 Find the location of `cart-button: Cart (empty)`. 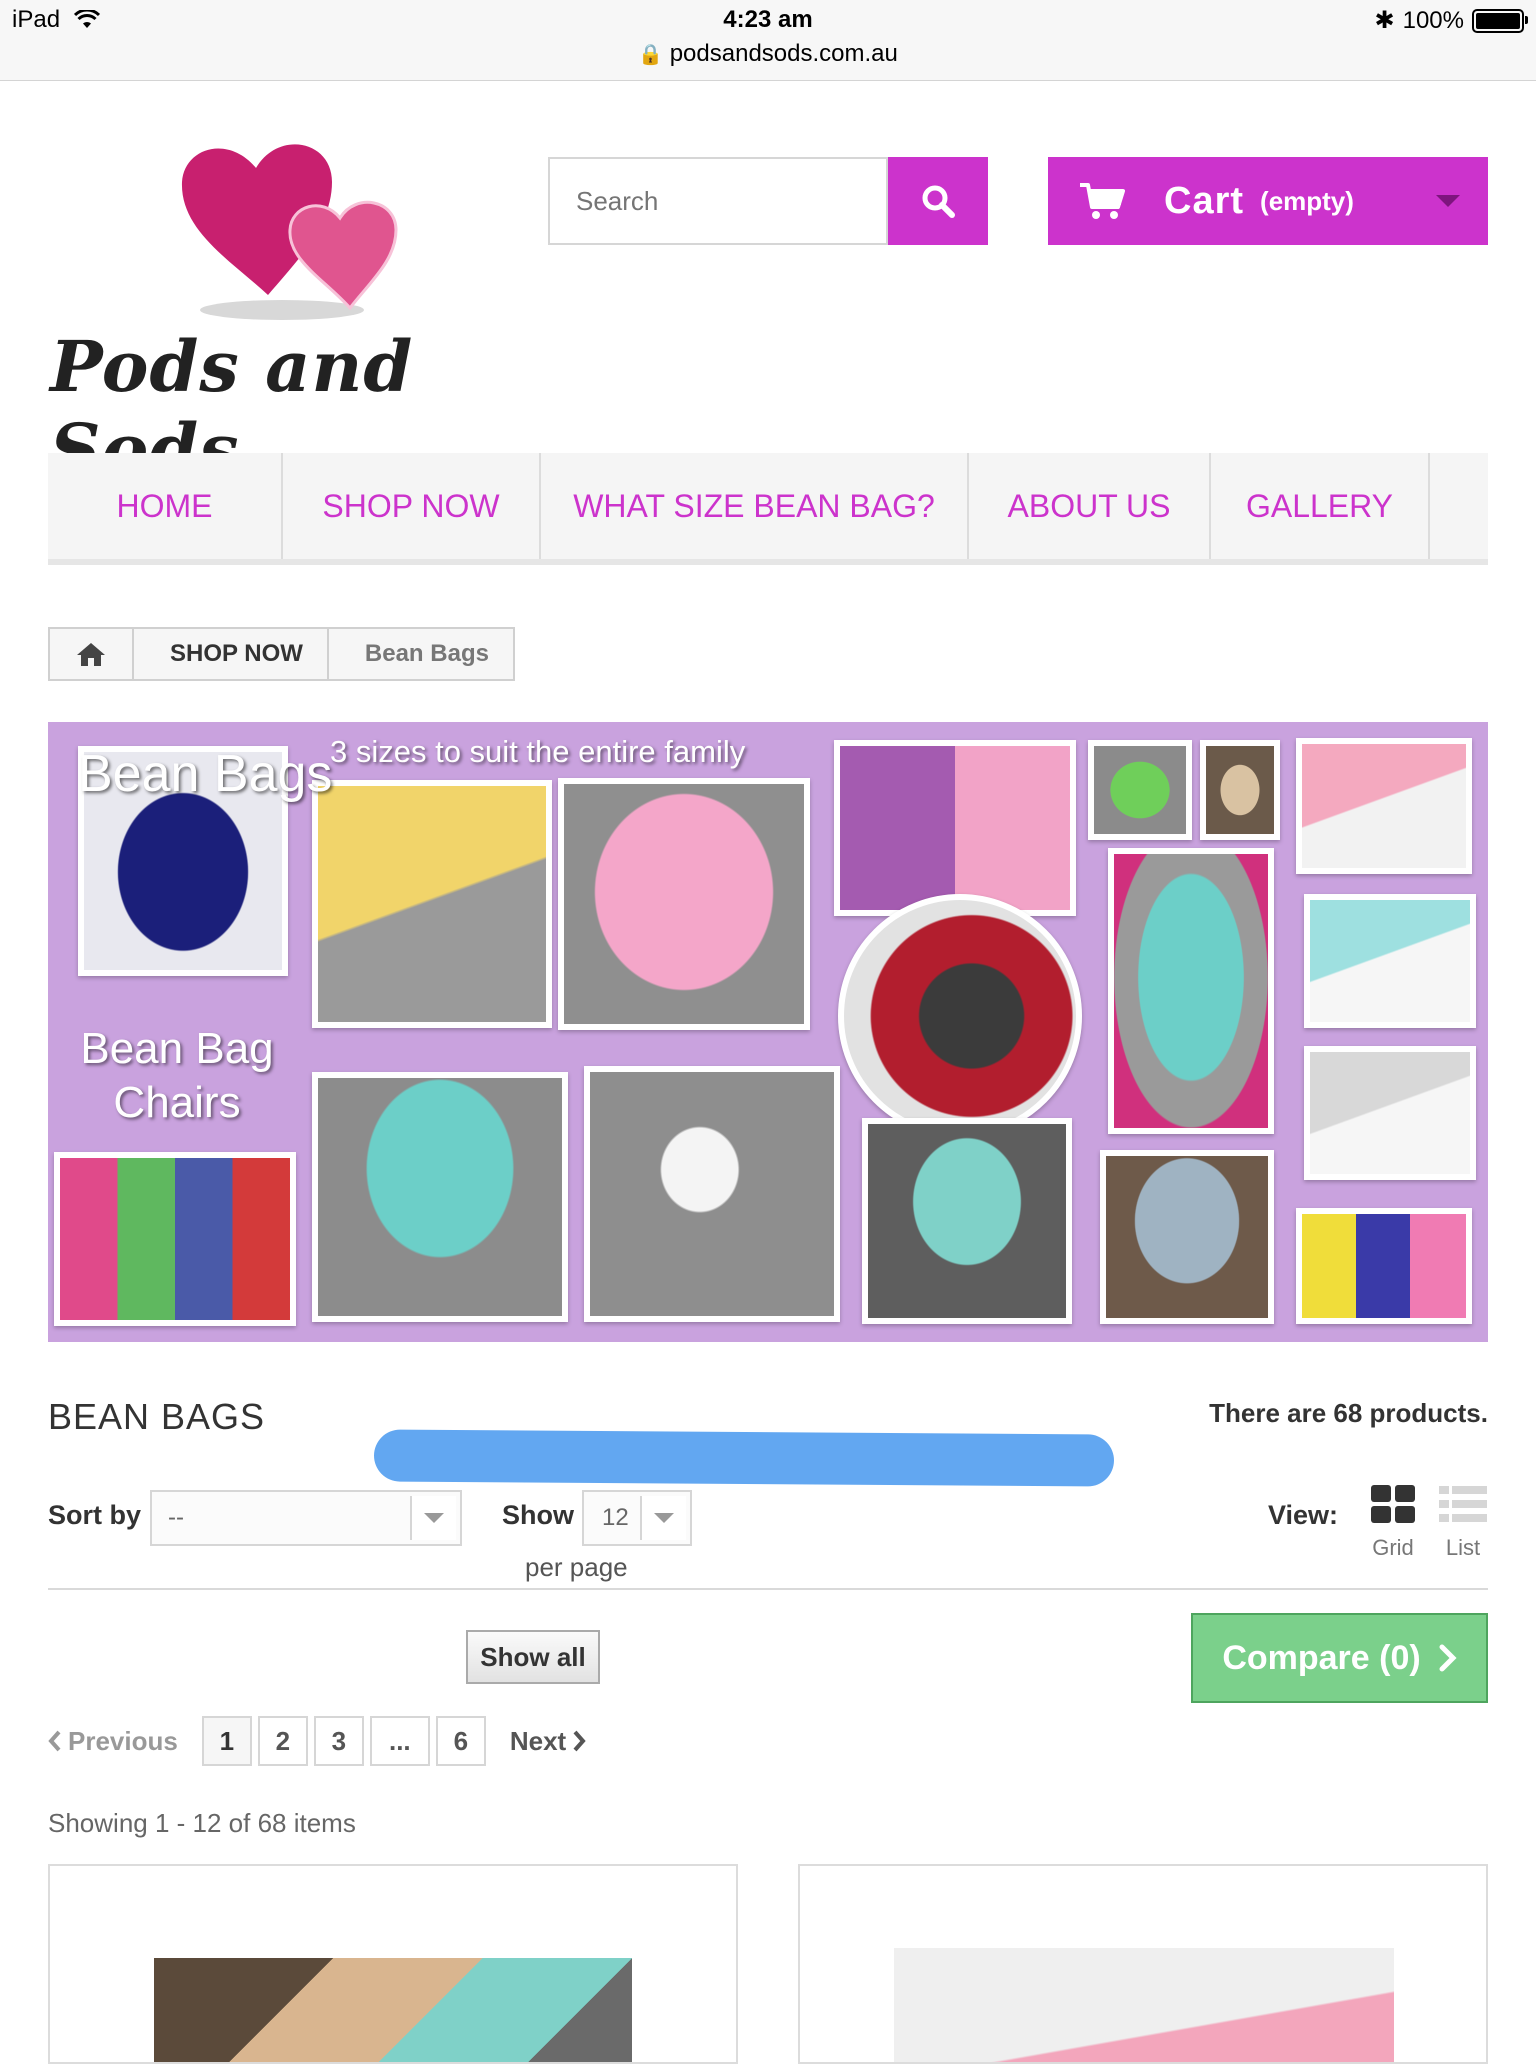

cart-button: Cart (empty) is located at coordinates (1268, 201).